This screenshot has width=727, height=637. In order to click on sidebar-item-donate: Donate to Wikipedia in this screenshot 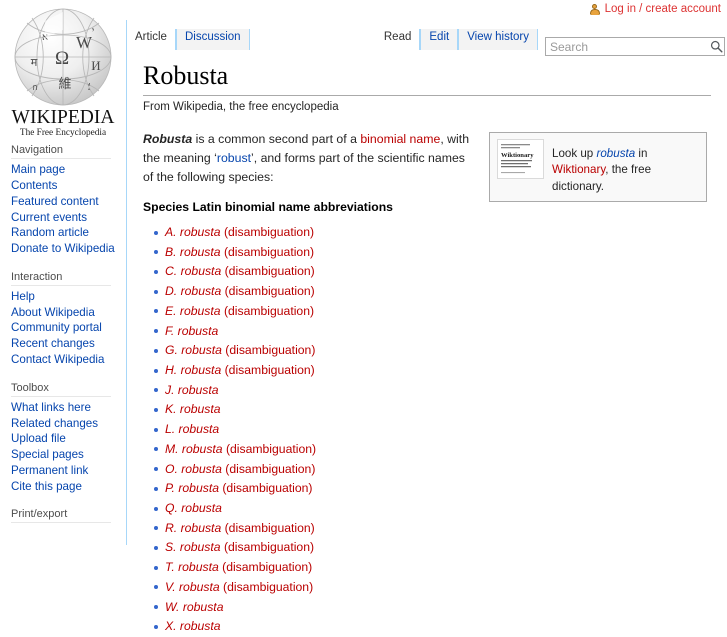, I will do `click(63, 248)`.